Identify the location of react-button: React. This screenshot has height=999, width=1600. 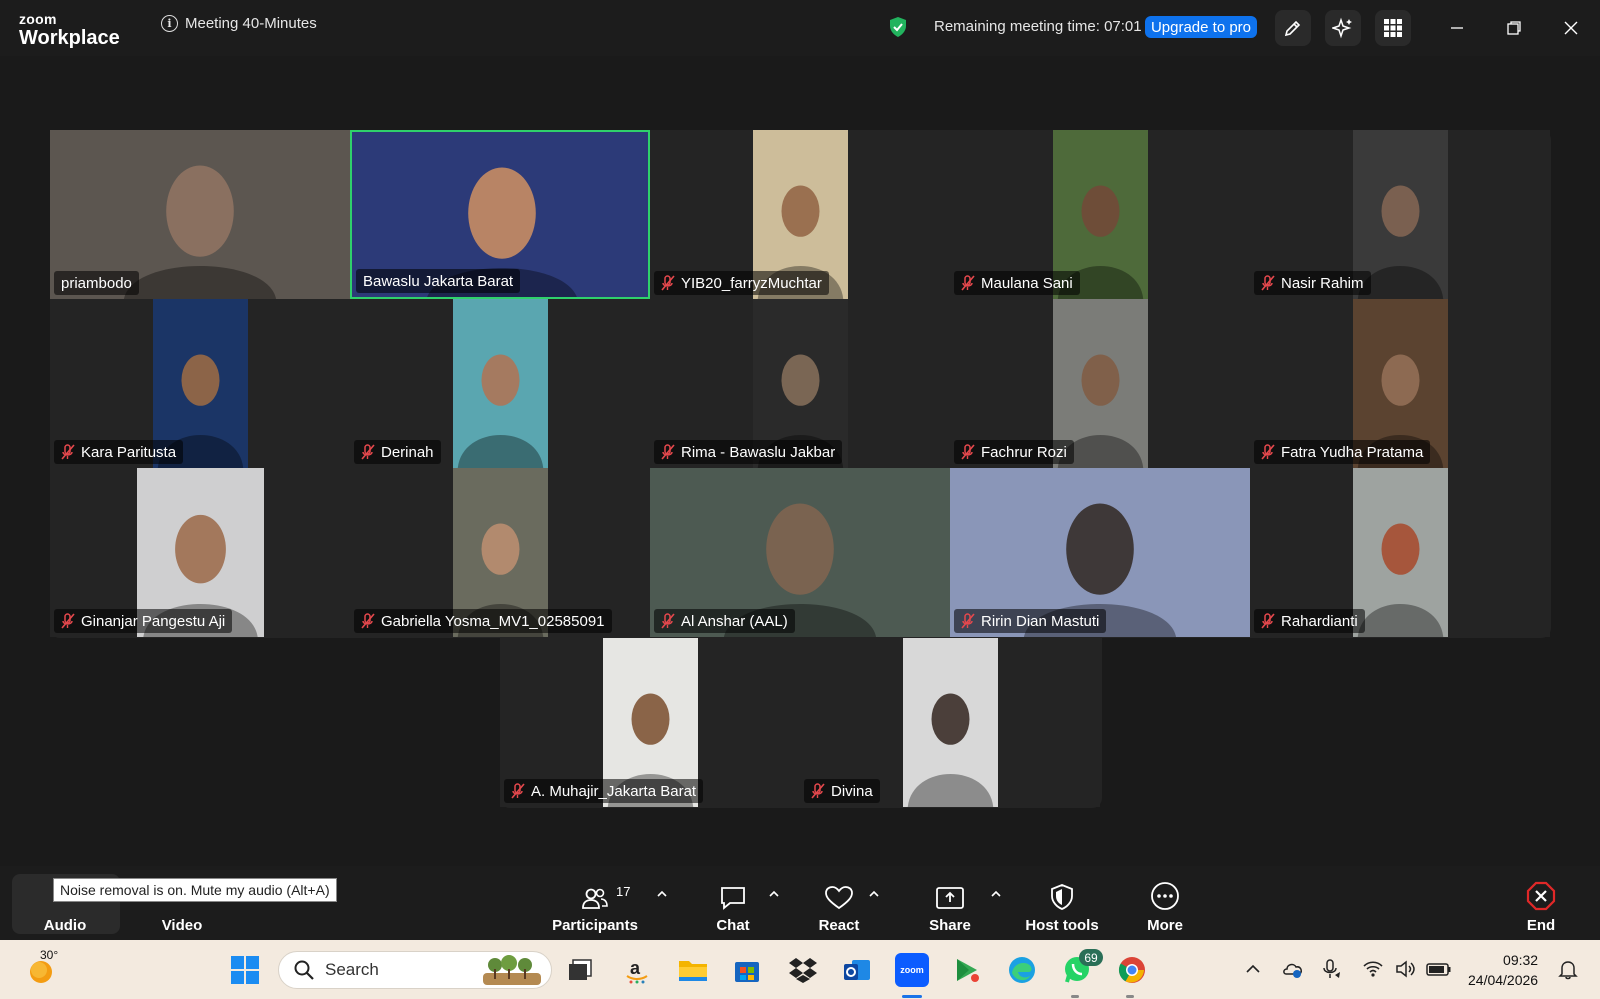
(839, 904).